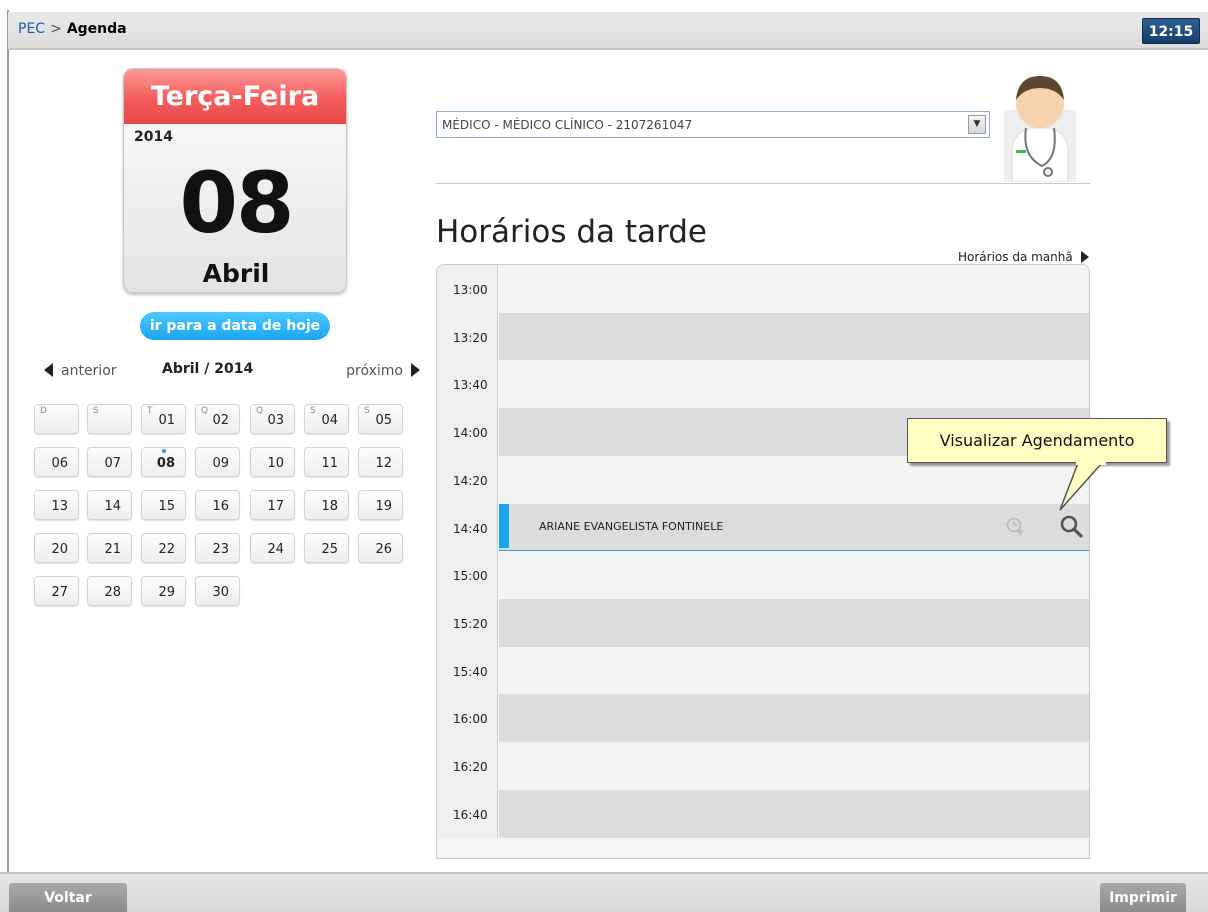 This screenshot has width=1208, height=912. Describe the element at coordinates (275, 549) in the screenshot. I see `calendar-day-number: 24` at that location.